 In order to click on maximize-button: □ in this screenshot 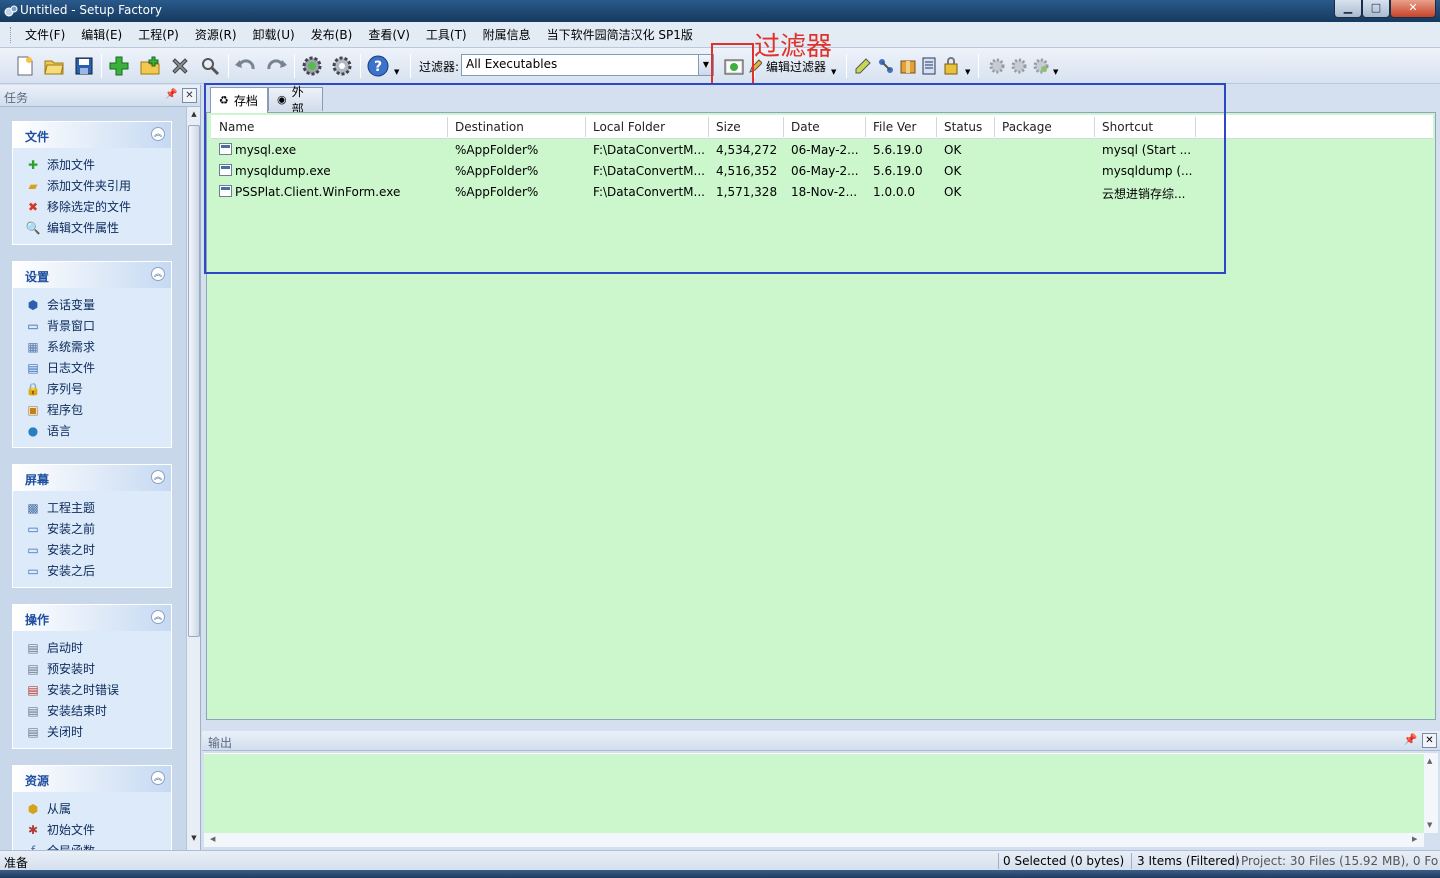, I will do `click(1376, 9)`.